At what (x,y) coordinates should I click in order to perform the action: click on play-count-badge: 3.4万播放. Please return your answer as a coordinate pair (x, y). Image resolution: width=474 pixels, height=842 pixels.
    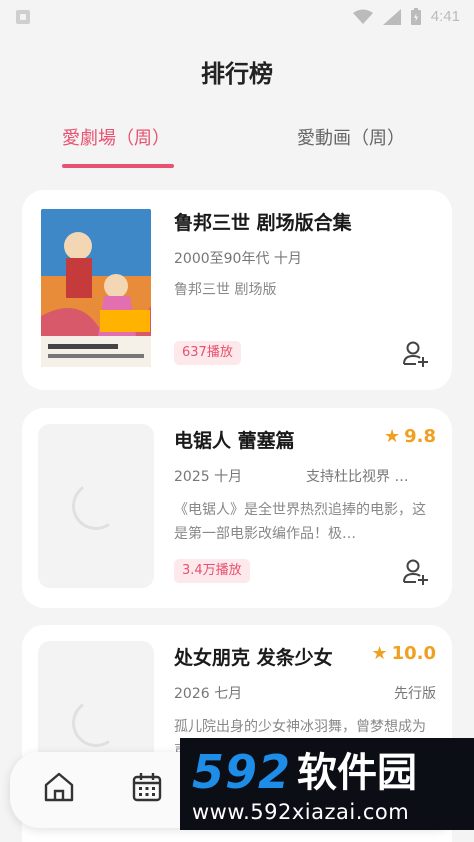
    Looking at the image, I should click on (212, 571).